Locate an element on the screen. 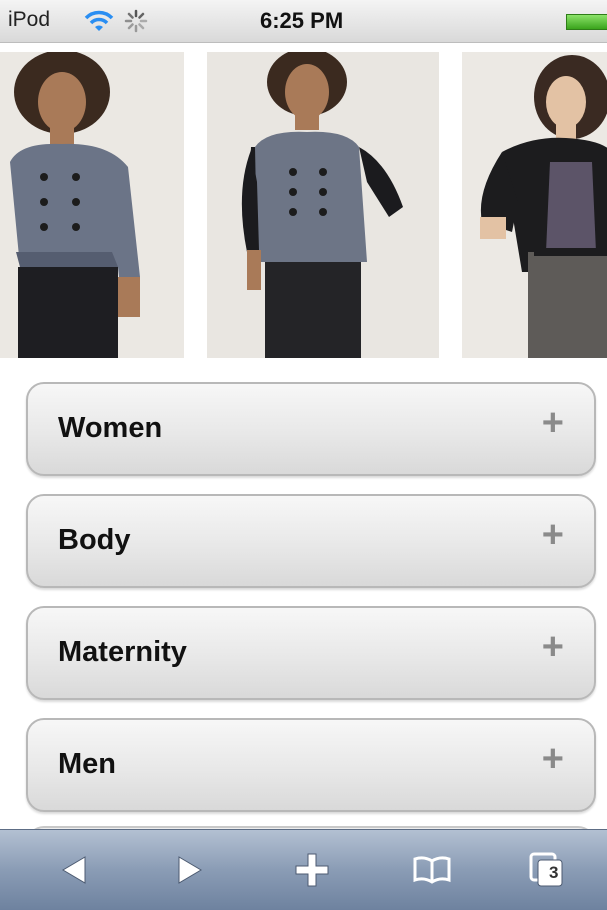  category-label: Men is located at coordinates (87, 764).